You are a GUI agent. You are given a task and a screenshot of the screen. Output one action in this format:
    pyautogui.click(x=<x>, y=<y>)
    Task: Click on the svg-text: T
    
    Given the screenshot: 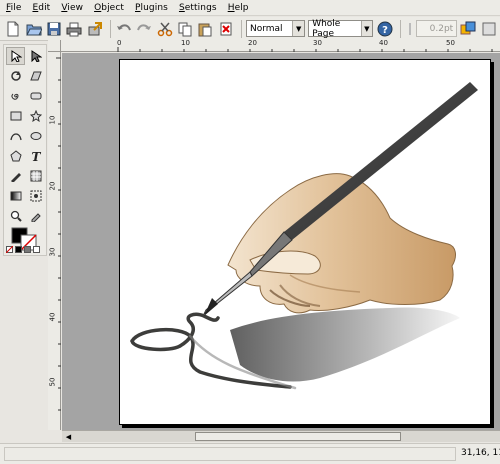 What is the action you would take?
    pyautogui.click(x=36, y=156)
    